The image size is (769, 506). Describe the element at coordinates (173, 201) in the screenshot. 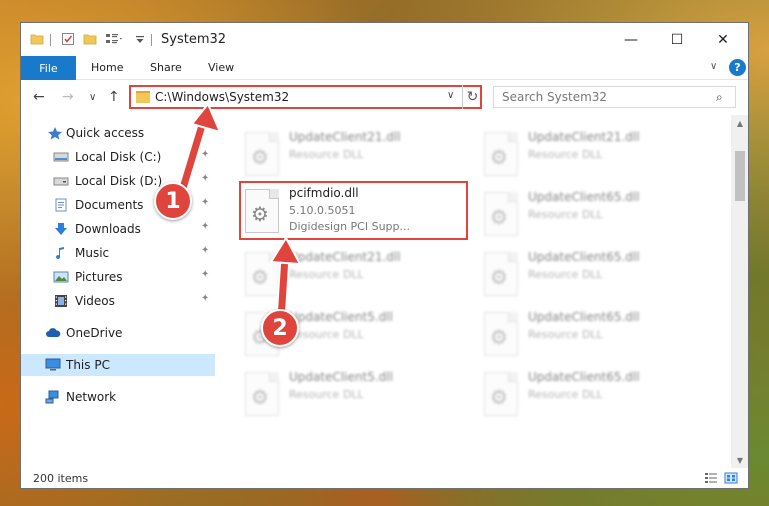

I see `step-badge-1: 1` at that location.